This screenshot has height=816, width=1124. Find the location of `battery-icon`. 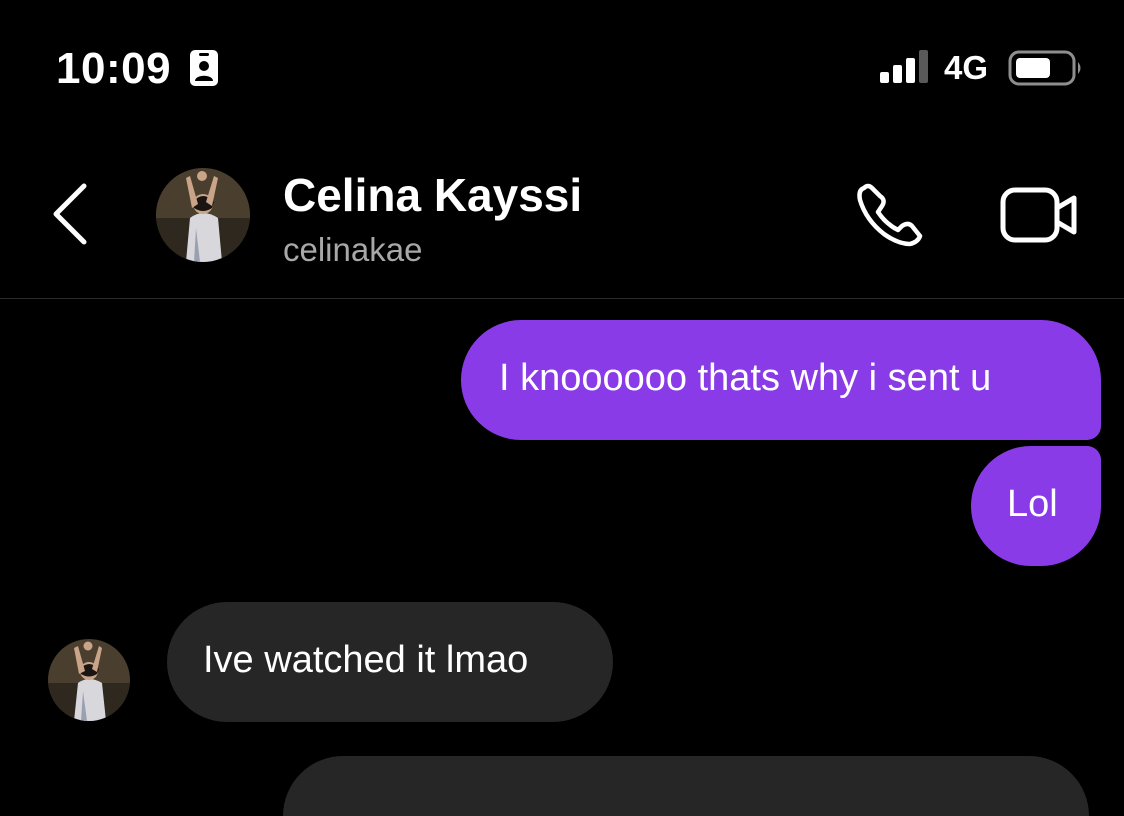

battery-icon is located at coordinates (1044, 68).